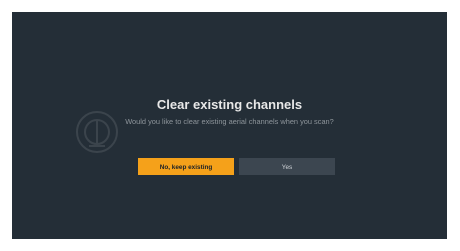 The height and width of the screenshot is (251, 460). Describe the element at coordinates (238, 166) in the screenshot. I see `dialog-buttons: No, keep existing Yes` at that location.